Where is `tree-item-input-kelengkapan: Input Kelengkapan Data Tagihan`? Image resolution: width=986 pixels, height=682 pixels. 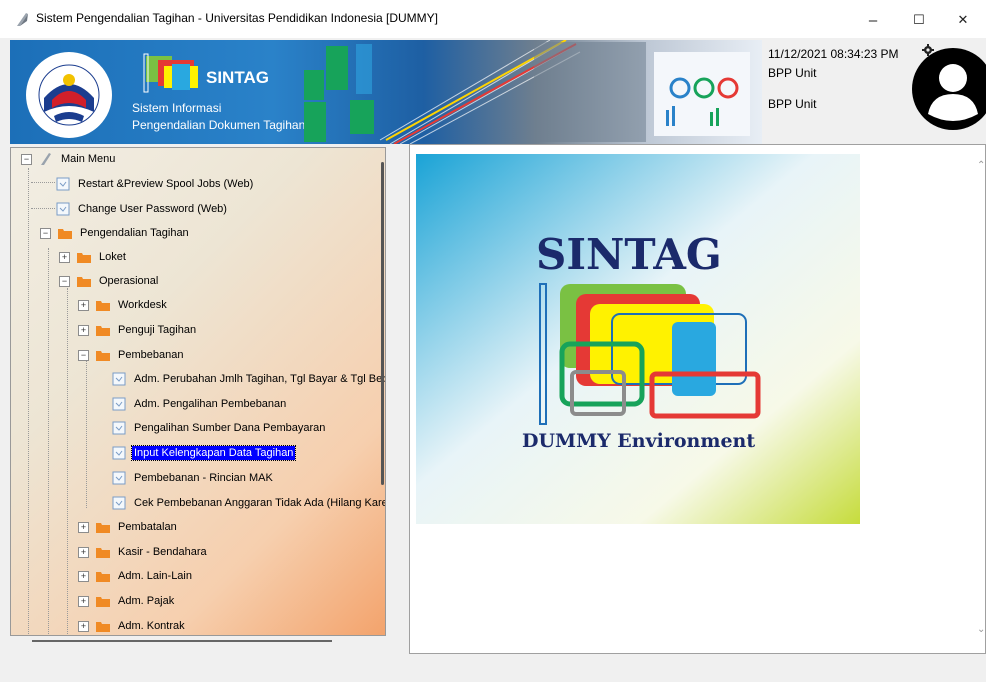
tree-item-input-kelengkapan: Input Kelengkapan Data Tagihan is located at coordinates (204, 453).